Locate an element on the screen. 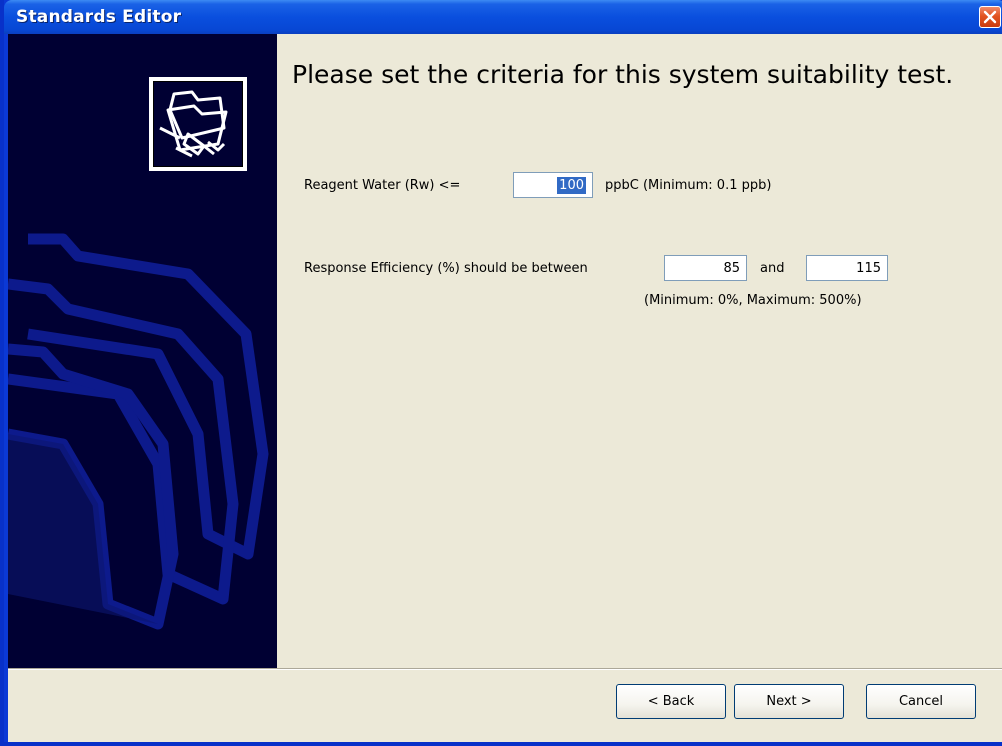 The image size is (1002, 746). efficiency-range-note: (Minimum: 0%, Maximum: 500%) is located at coordinates (753, 300).